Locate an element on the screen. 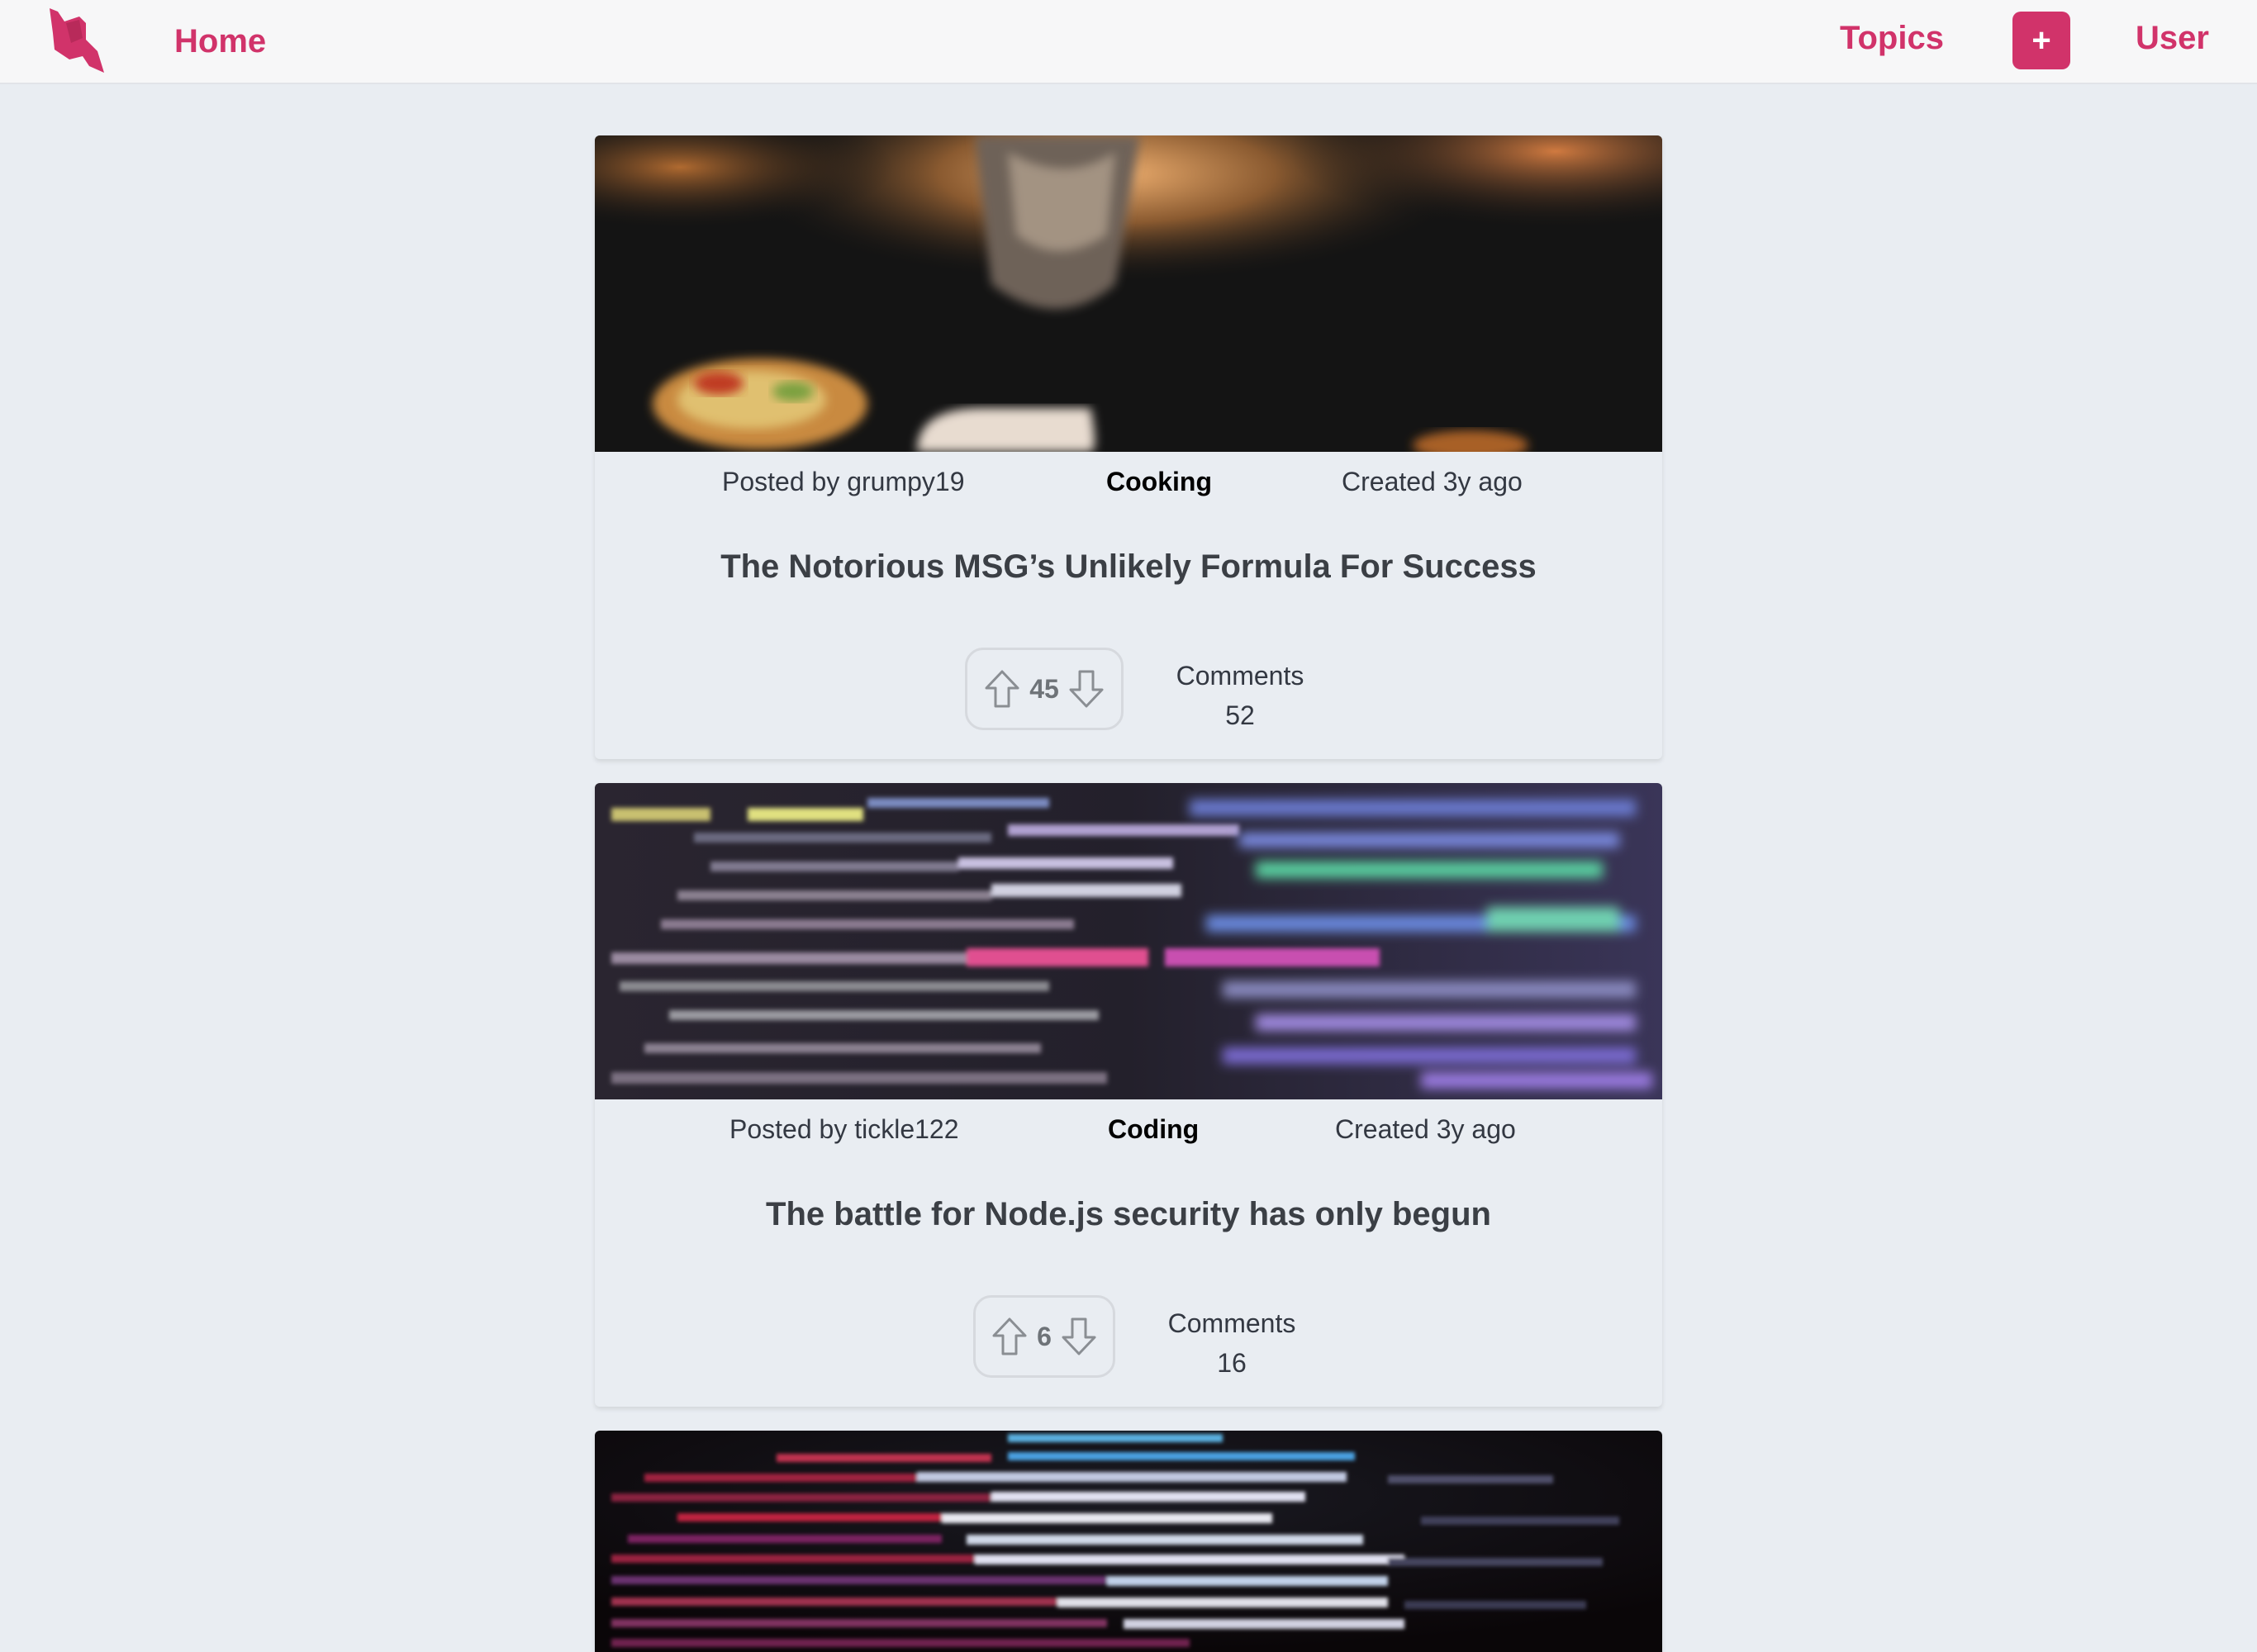 This screenshot has height=1652, width=2257. post-author: Posted by grumpy19 is located at coordinates (843, 481).